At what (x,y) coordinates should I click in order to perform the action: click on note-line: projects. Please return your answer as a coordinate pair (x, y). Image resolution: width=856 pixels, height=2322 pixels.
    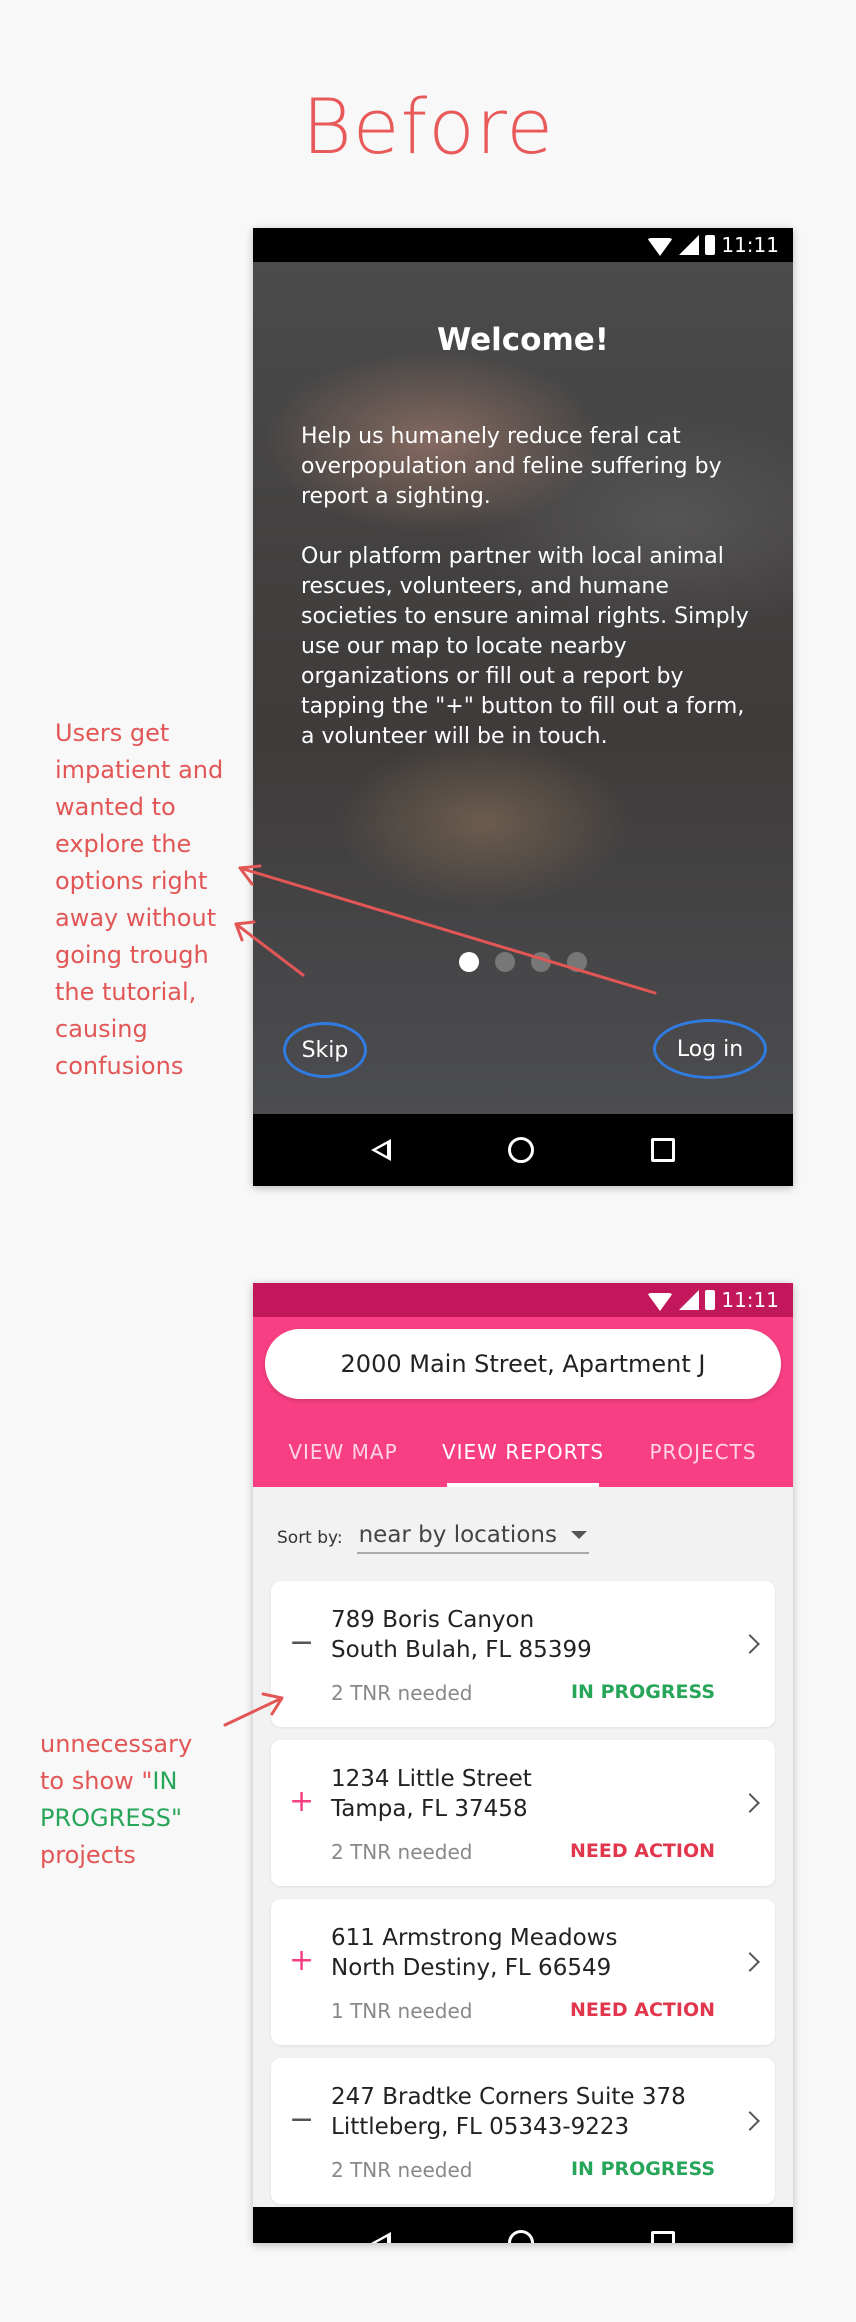
    Looking at the image, I should click on (88, 1855).